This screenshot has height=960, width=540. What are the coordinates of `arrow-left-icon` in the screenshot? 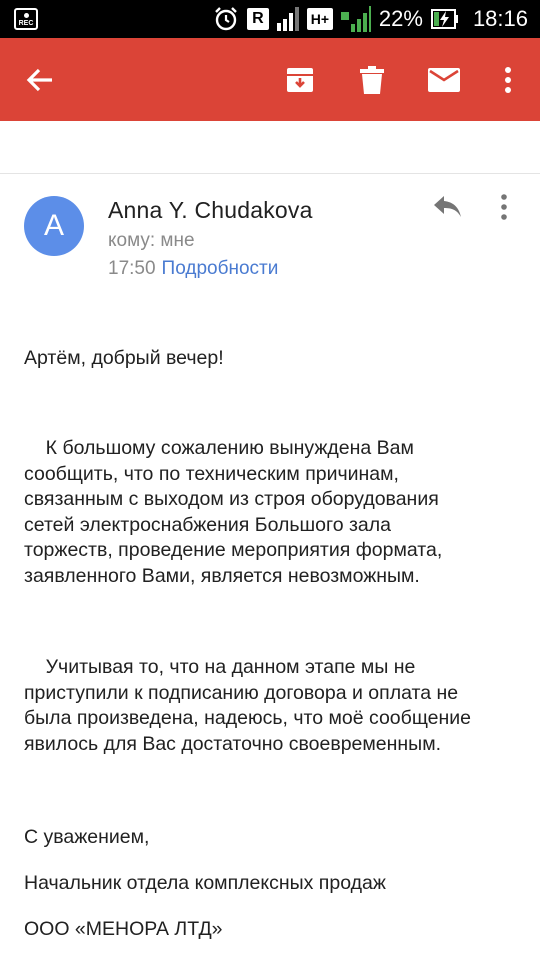 It's located at (39, 79).